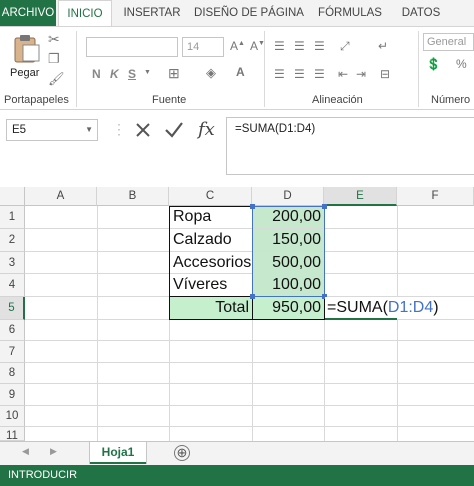 The height and width of the screenshot is (486, 474). What do you see at coordinates (61, 196) in the screenshot?
I see `column-header-a: A` at bounding box center [61, 196].